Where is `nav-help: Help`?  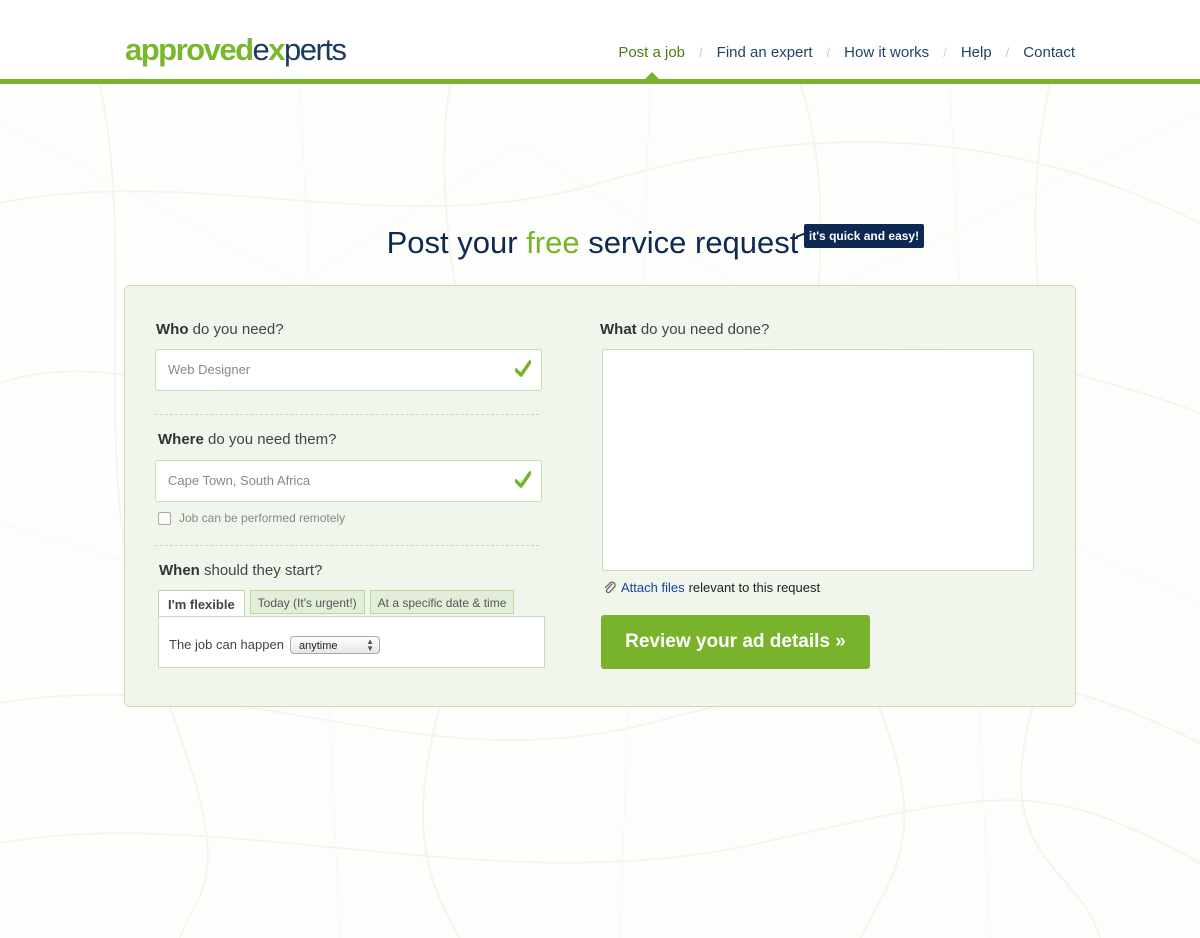
nav-help: Help is located at coordinates (976, 52).